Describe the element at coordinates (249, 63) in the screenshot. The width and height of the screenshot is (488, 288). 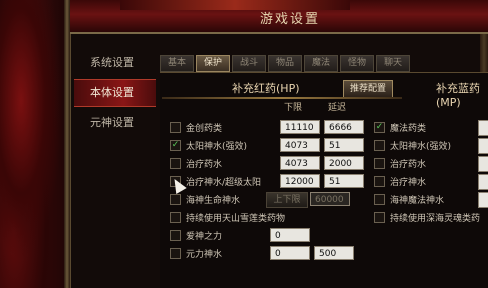
I see `tab-combat: 战斗` at that location.